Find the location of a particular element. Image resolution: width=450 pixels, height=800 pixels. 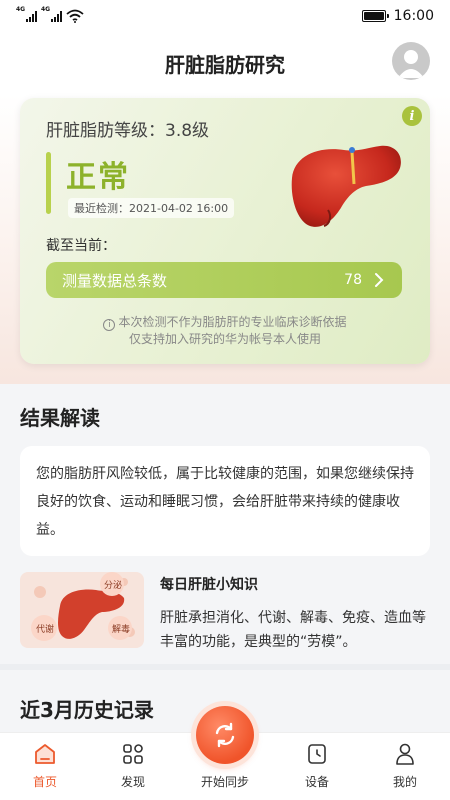

daily-tip-title: 每日肝脏小知识 is located at coordinates (209, 585).